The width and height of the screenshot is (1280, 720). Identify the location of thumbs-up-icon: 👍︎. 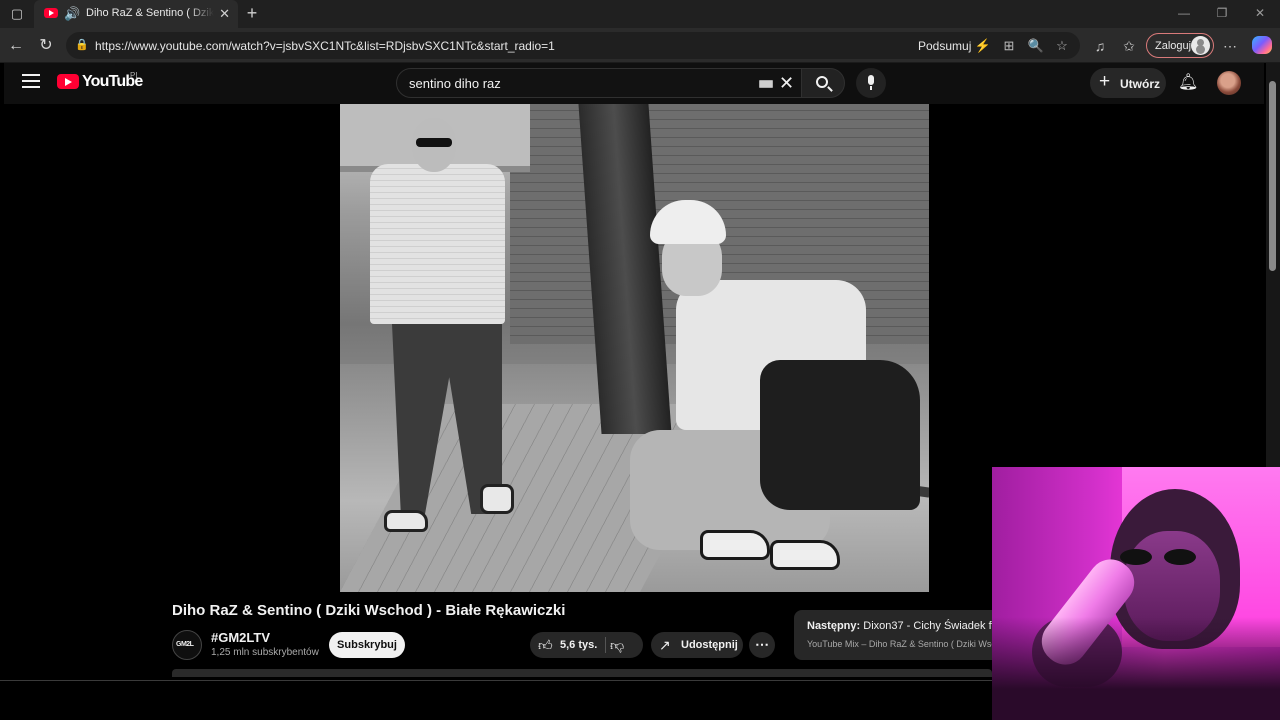
(545, 645).